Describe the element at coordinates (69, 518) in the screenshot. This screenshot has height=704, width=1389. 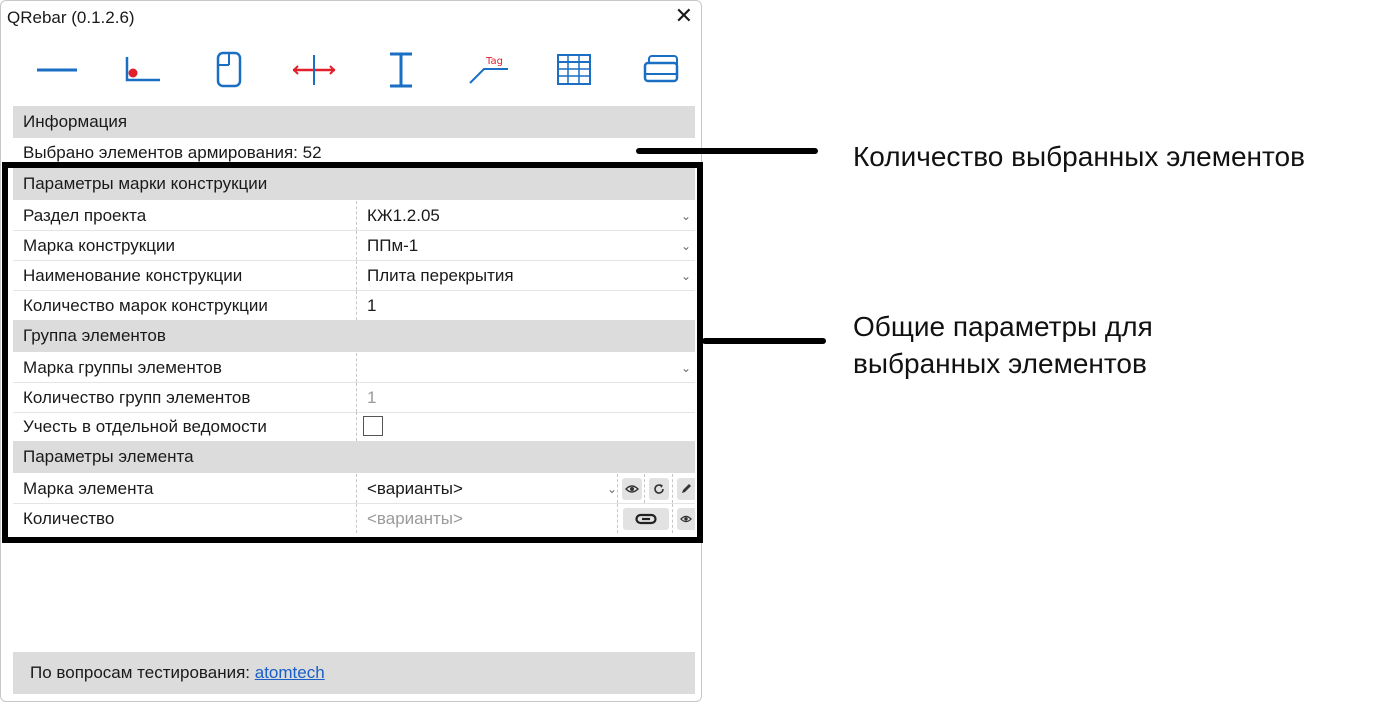
I see `param-label: Количество` at that location.